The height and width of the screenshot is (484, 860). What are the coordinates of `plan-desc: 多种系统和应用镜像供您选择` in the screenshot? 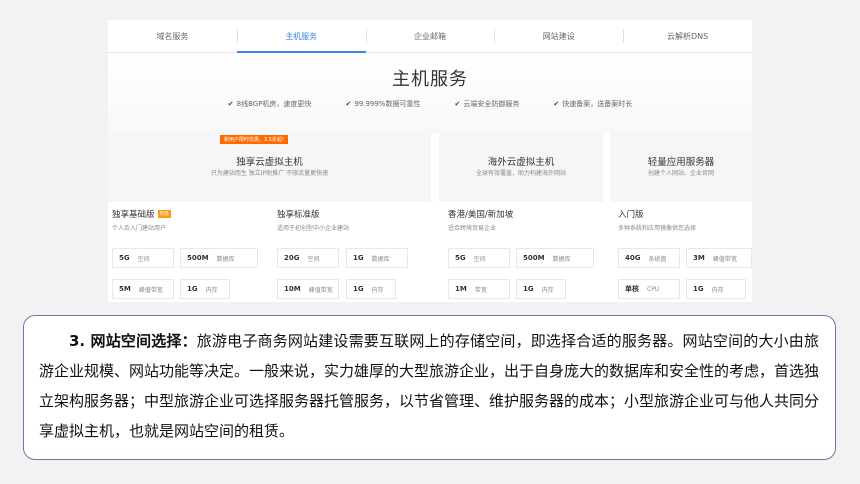 It's located at (657, 228).